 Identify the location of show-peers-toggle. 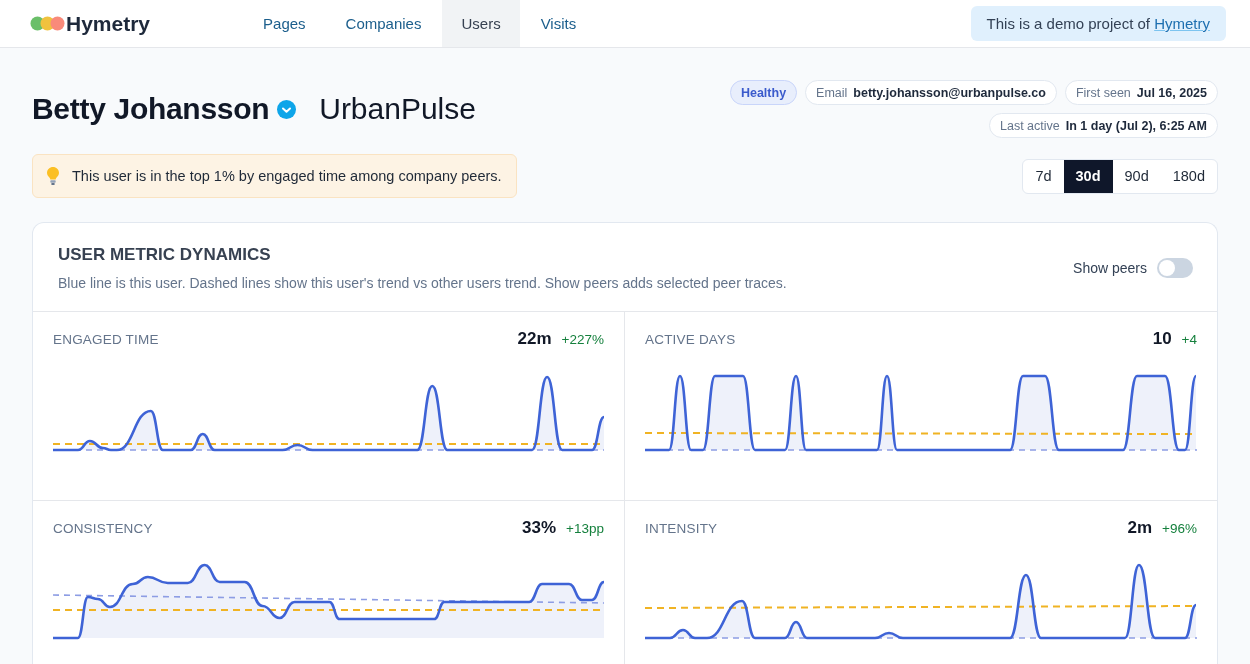
(1175, 268).